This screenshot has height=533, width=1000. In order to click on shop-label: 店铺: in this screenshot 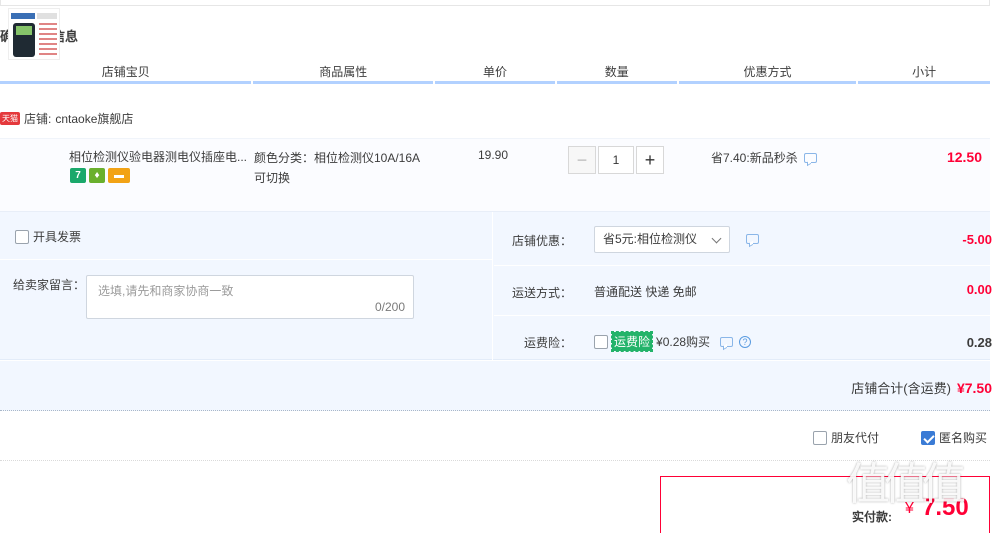, I will do `click(38, 119)`.